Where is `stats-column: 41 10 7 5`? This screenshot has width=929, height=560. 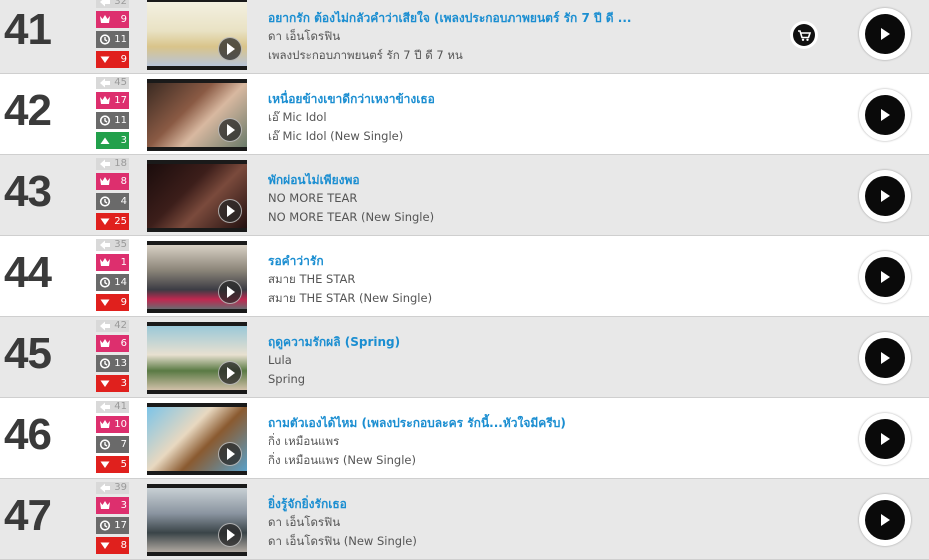 stats-column: 41 10 7 5 is located at coordinates (112, 438).